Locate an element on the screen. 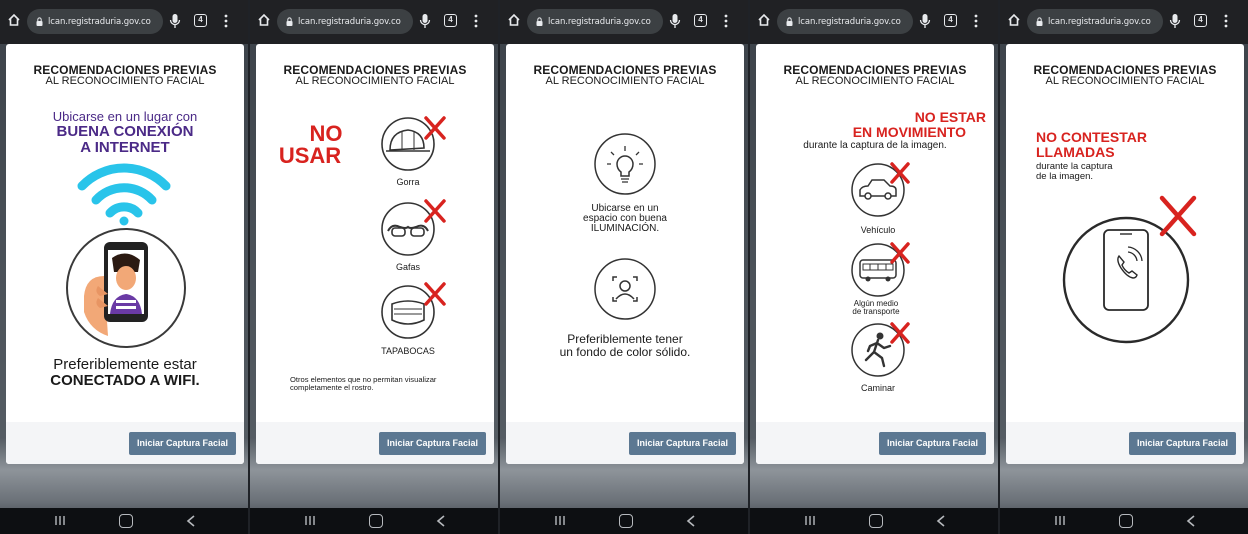  calls-heading-2: LLAMADAS is located at coordinates (1075, 152).